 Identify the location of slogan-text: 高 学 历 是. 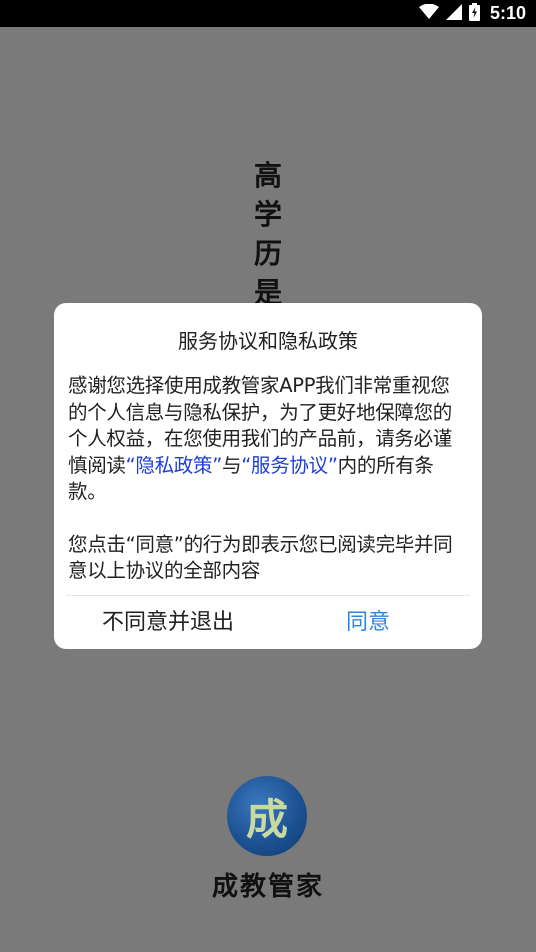
(268, 234).